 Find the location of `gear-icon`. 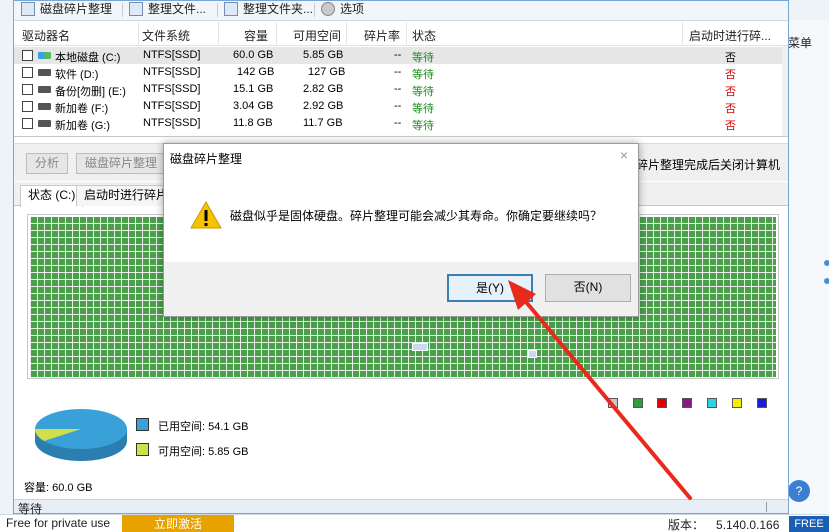

gear-icon is located at coordinates (328, 9).